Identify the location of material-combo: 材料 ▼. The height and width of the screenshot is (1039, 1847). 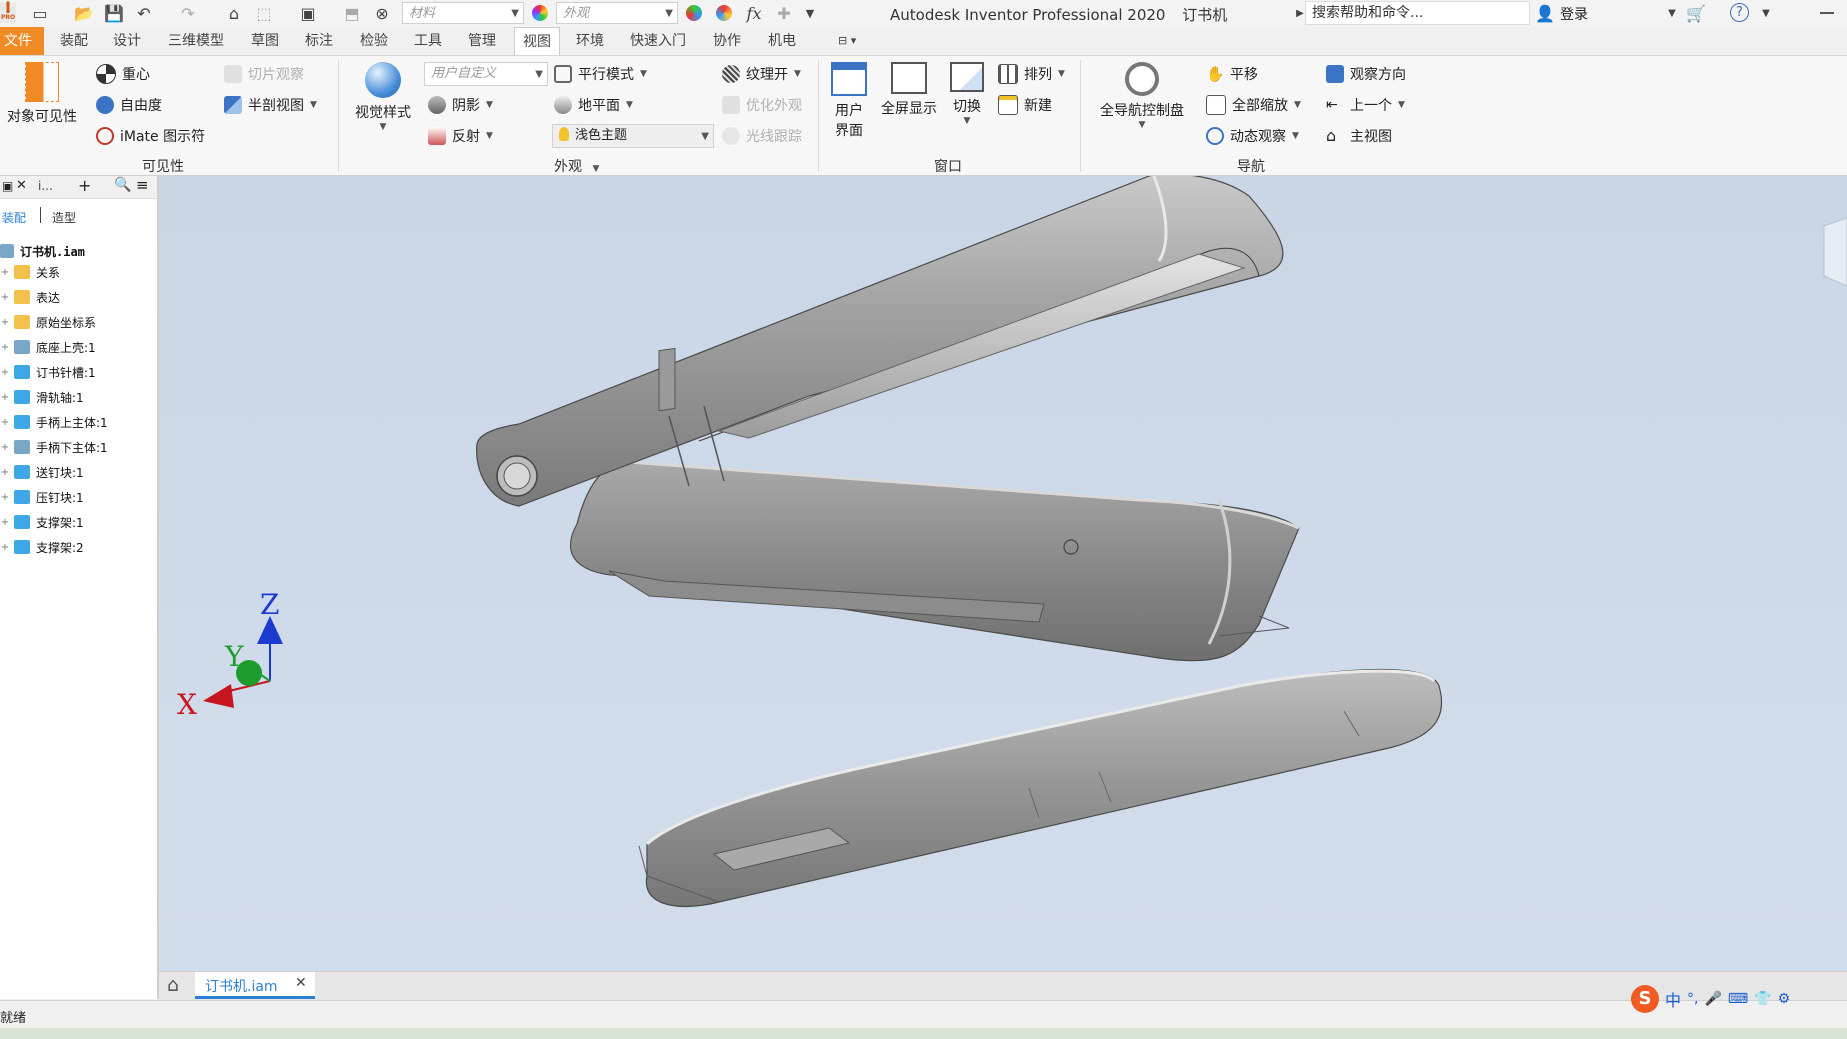
(463, 13).